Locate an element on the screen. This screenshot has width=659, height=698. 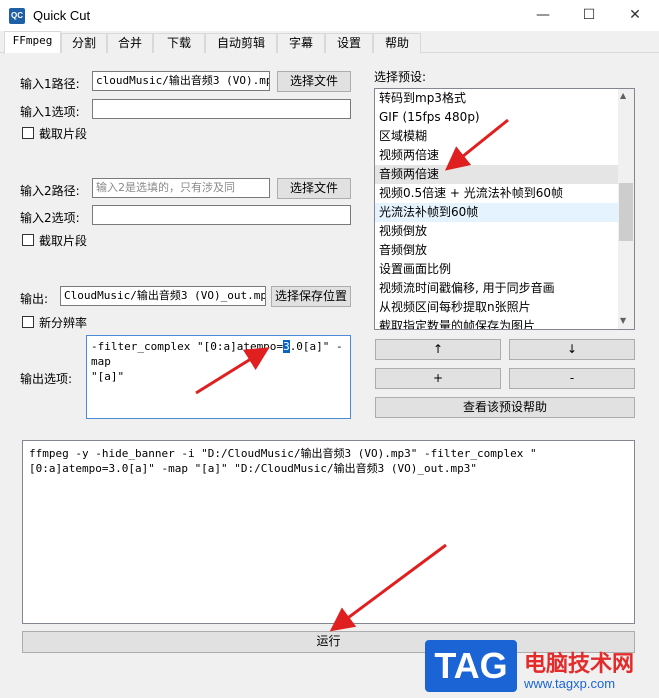
list-item: 转码到mp3格式 is located at coordinates (499, 98).